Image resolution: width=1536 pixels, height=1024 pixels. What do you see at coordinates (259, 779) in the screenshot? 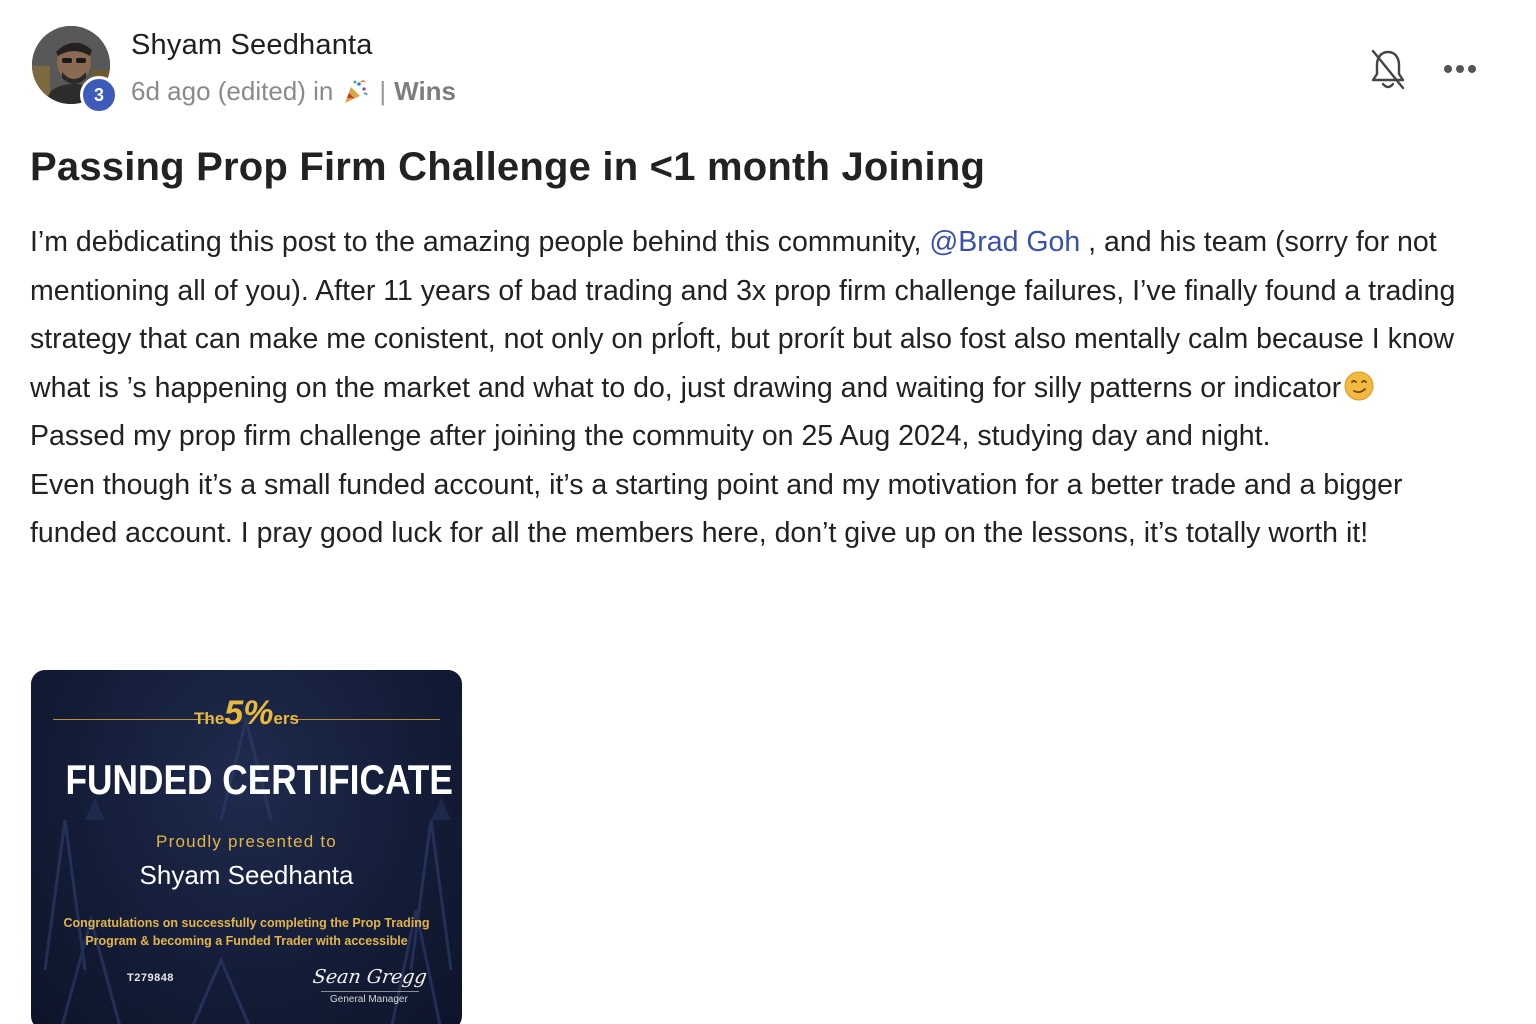
I see `certificate-title: FUNDED CERTIFICATE` at bounding box center [259, 779].